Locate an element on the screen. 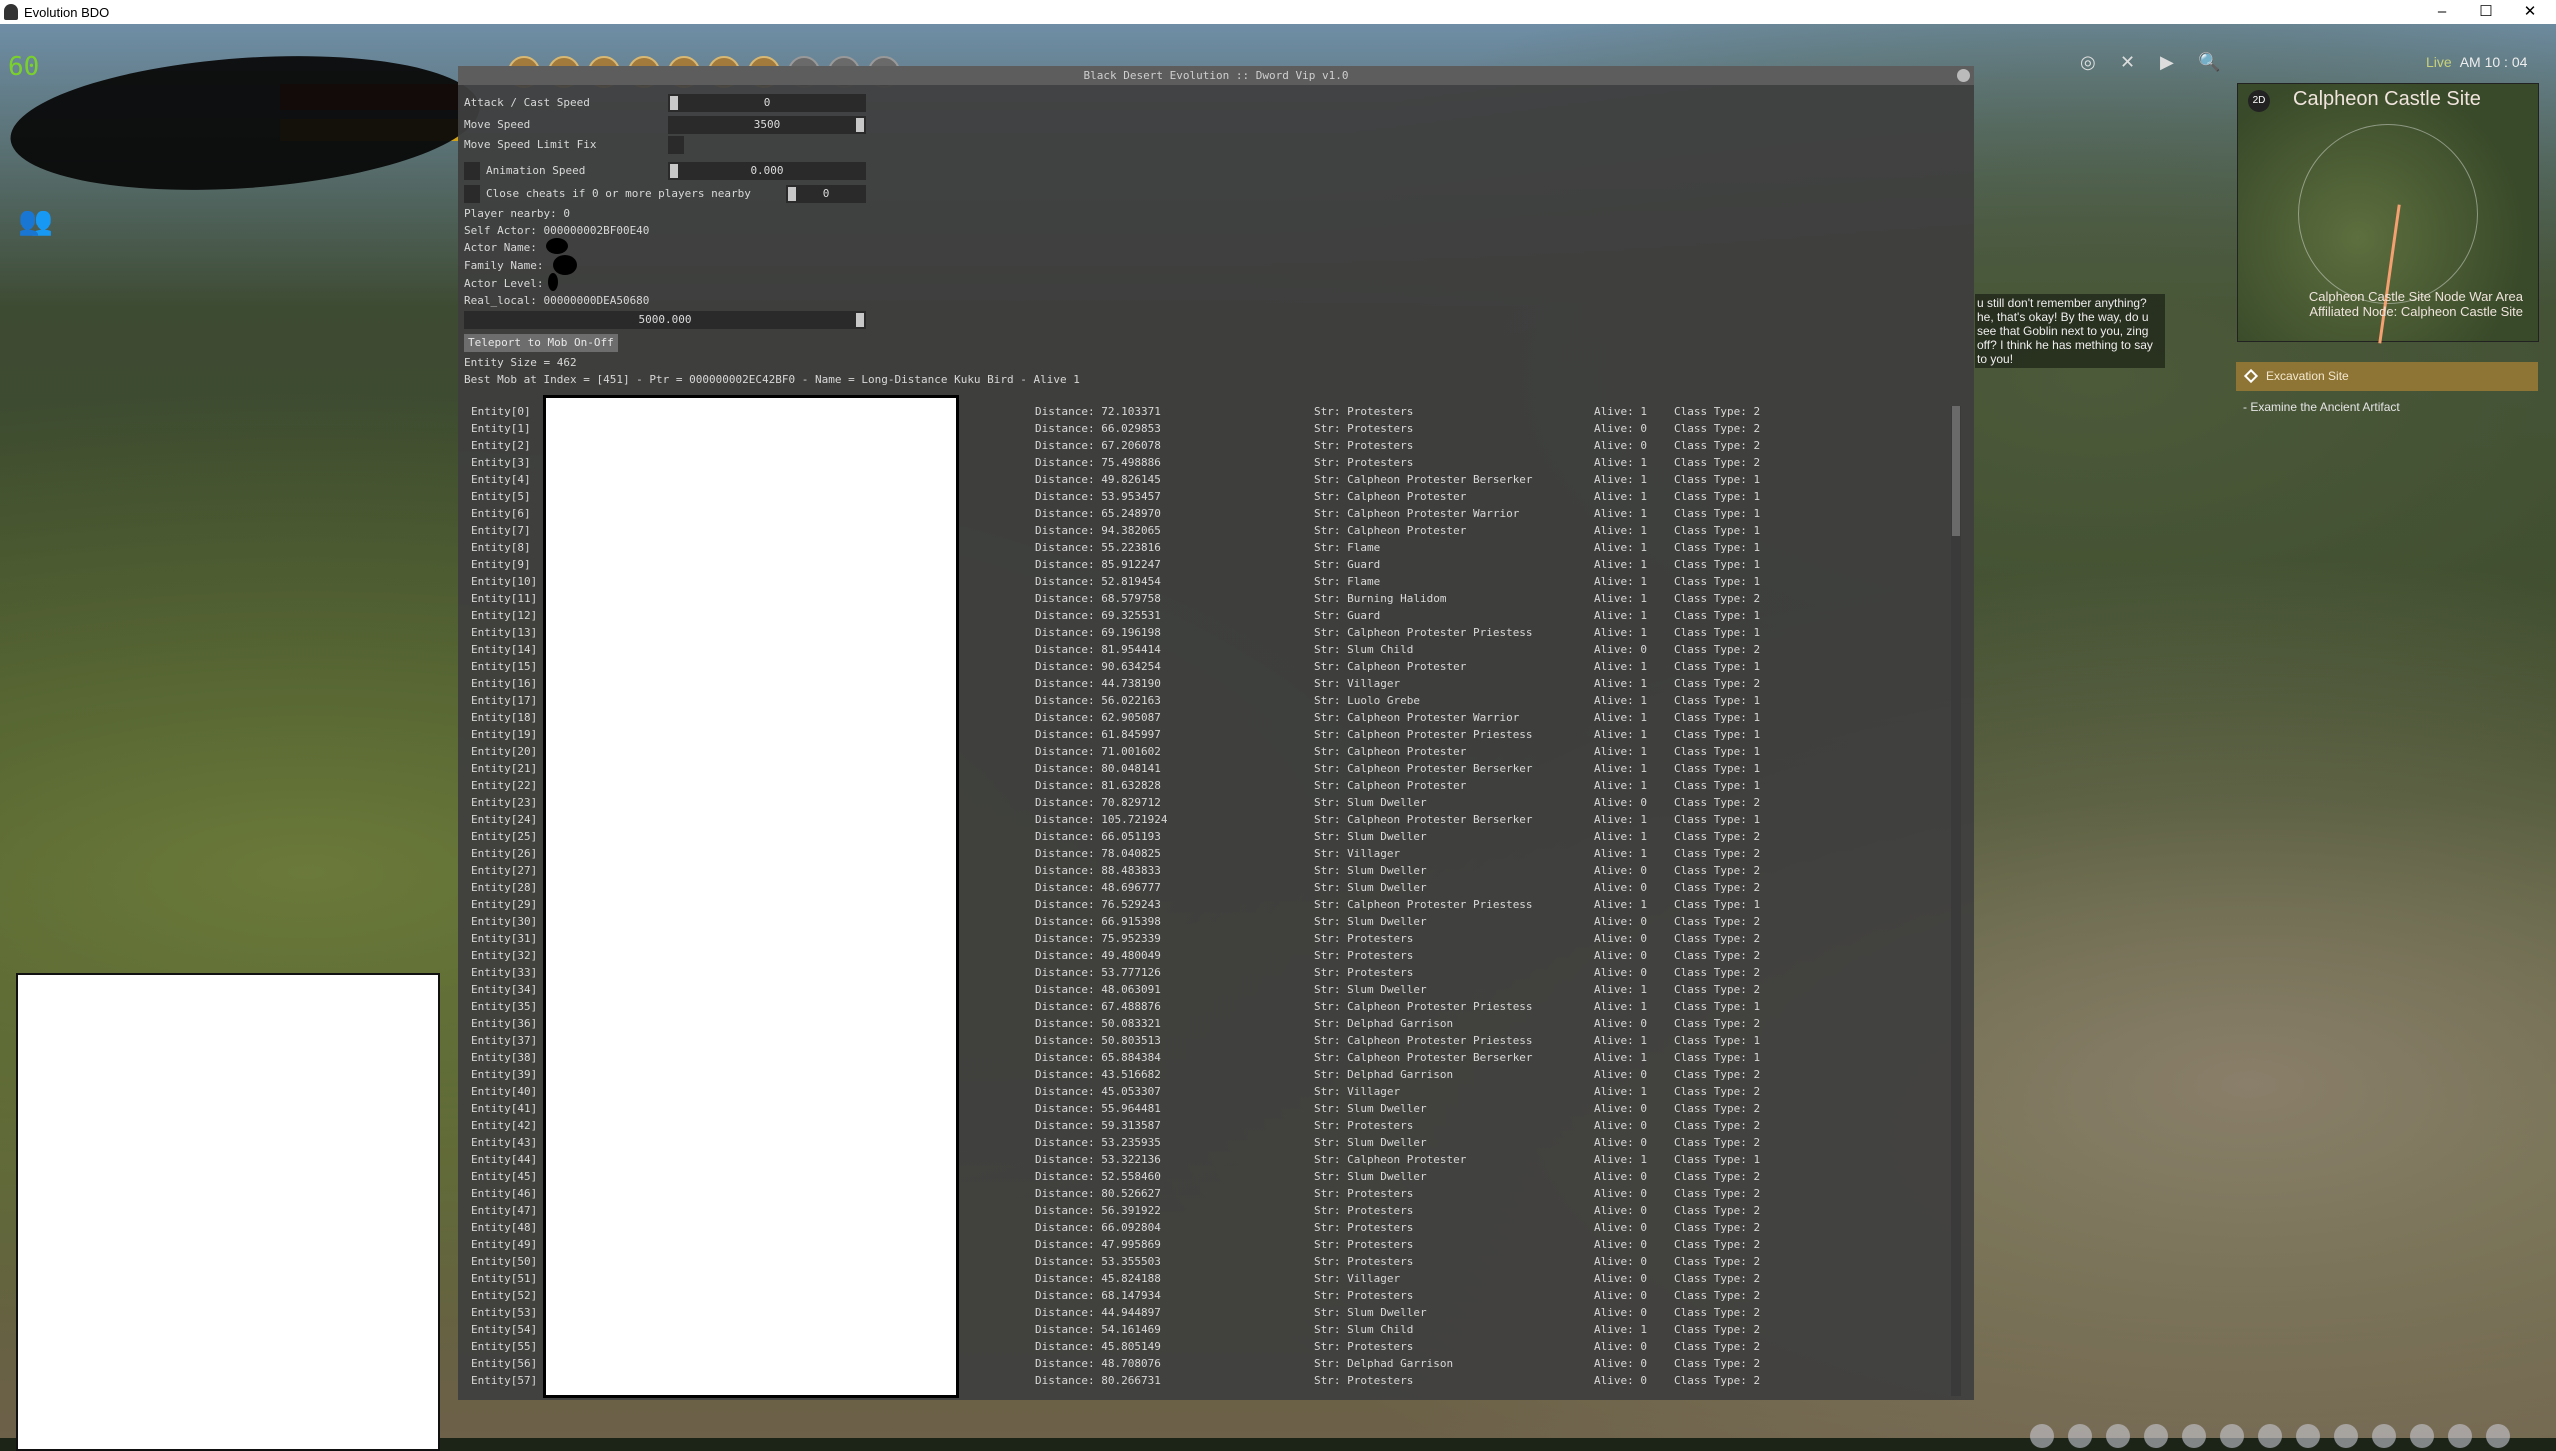 This screenshot has height=1451, width=2556. minimap-2d-toggle: 2D is located at coordinates (2259, 101).